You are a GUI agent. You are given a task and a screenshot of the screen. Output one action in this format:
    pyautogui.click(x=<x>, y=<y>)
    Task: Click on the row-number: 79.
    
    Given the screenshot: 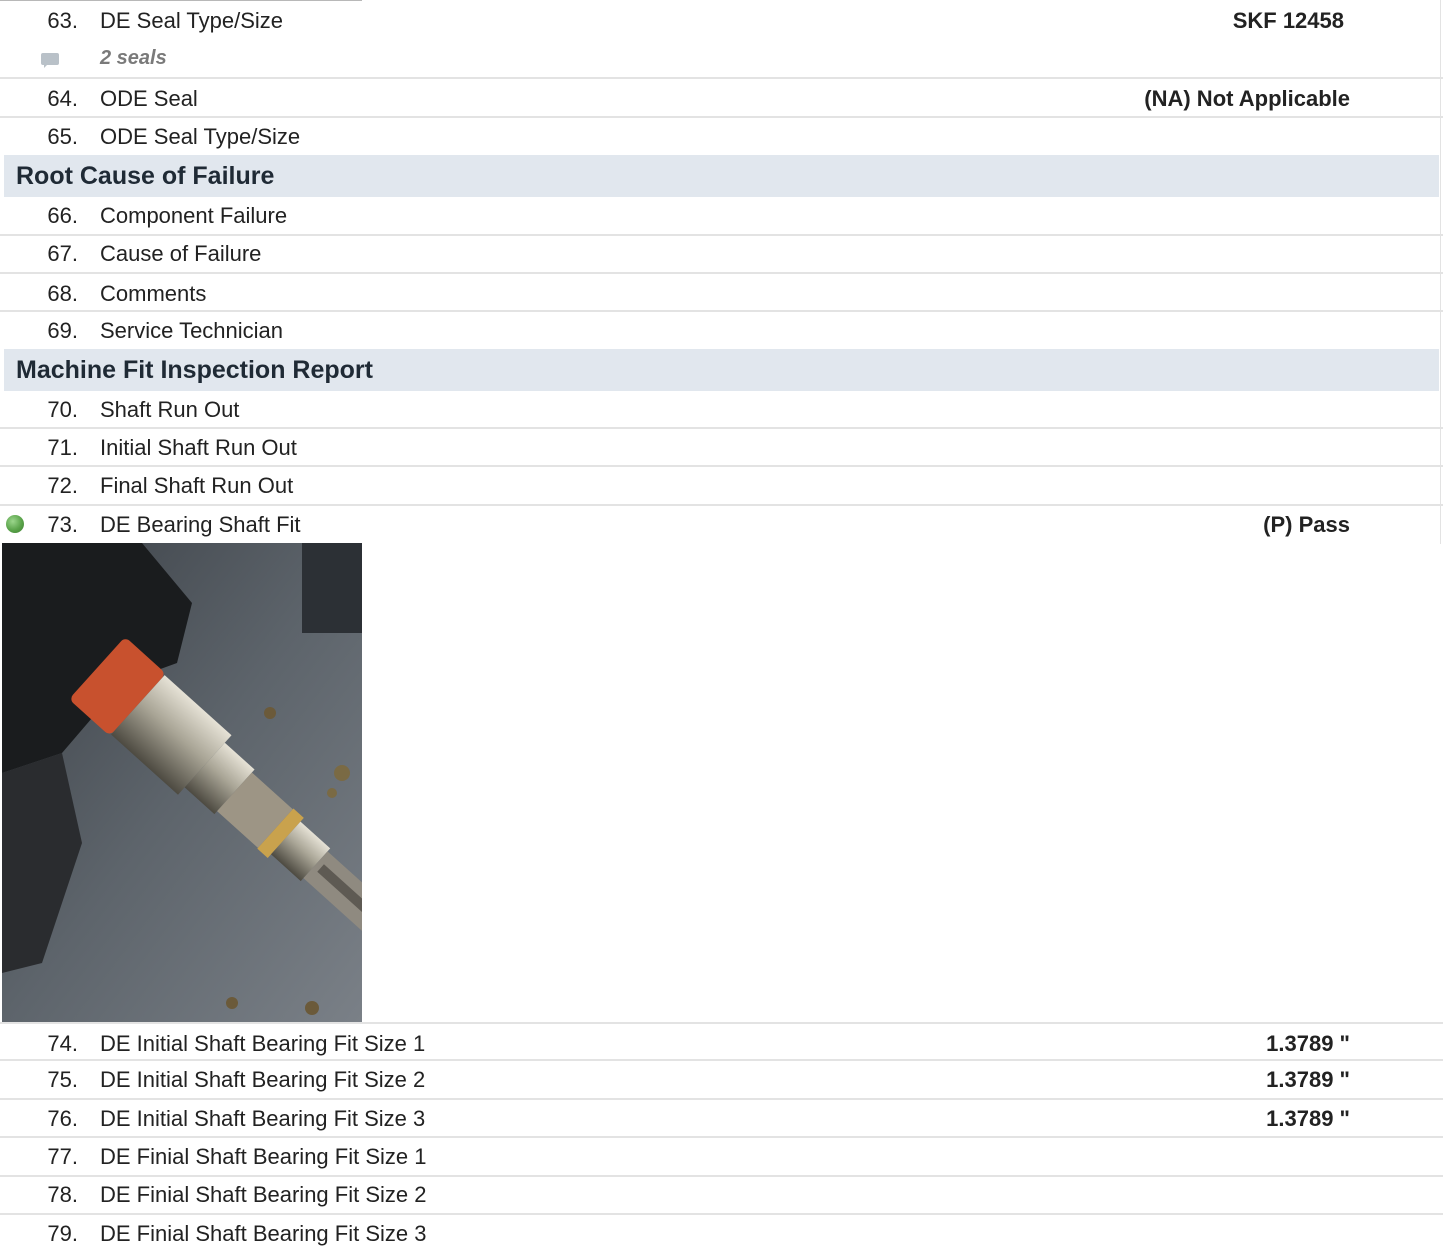 What is the action you would take?
    pyautogui.click(x=62, y=1233)
    